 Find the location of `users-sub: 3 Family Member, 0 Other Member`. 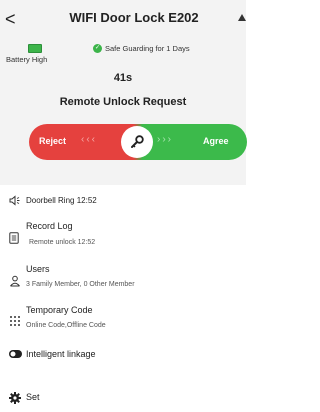

users-sub: 3 Family Member, 0 Other Member is located at coordinates (80, 284).